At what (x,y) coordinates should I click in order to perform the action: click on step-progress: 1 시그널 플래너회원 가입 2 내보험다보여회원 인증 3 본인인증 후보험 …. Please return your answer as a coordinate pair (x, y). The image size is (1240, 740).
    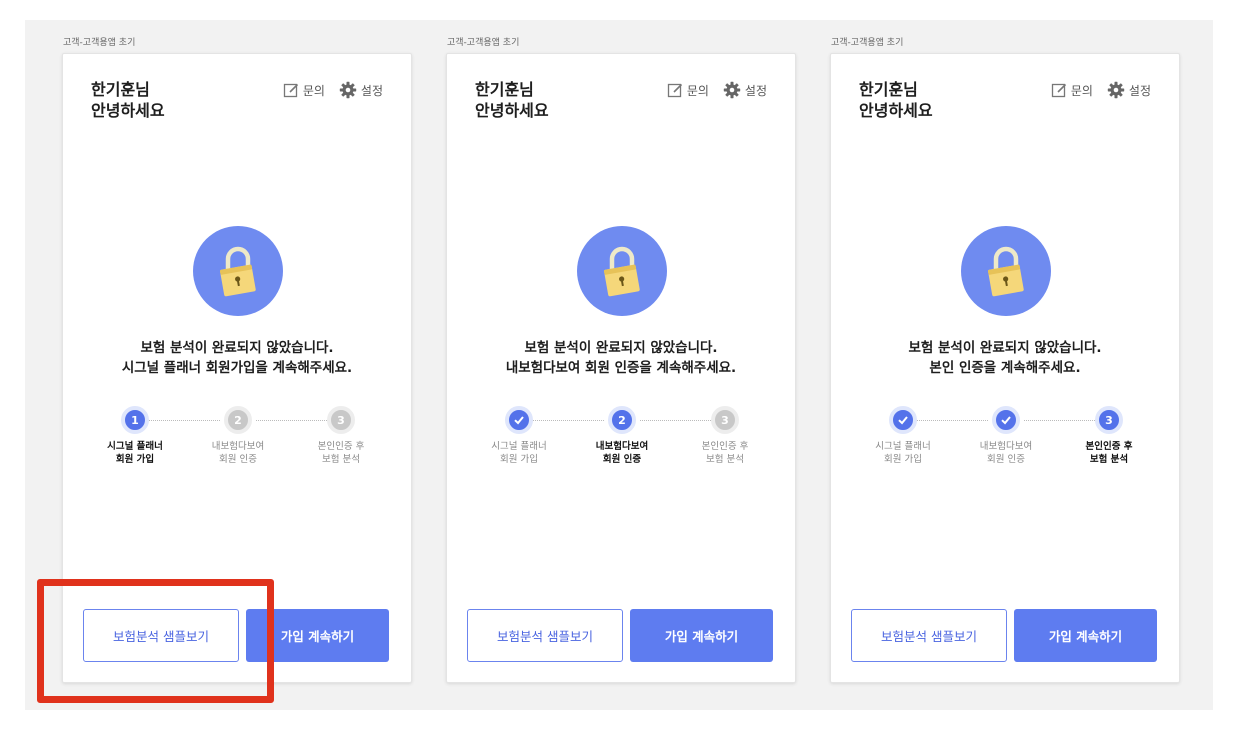
    Looking at the image, I should click on (237, 441).